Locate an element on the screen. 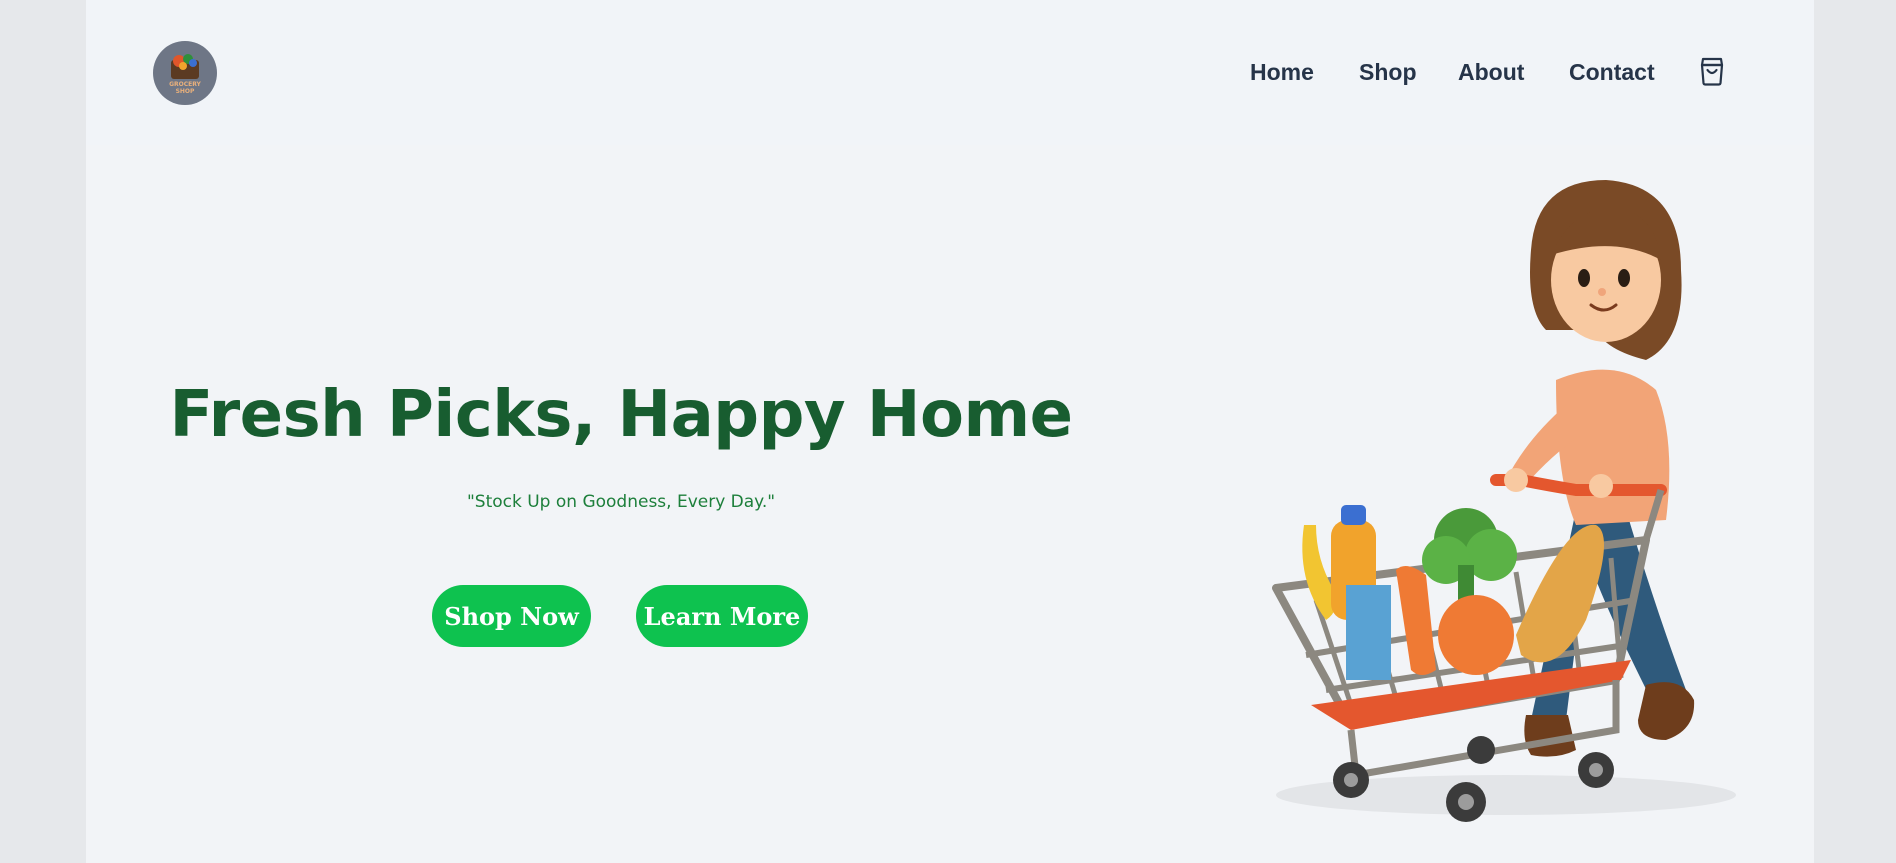 The width and height of the screenshot is (1896, 863). hero-subtitle: "Stock Up on Goodness, Every Day." is located at coordinates (621, 502).